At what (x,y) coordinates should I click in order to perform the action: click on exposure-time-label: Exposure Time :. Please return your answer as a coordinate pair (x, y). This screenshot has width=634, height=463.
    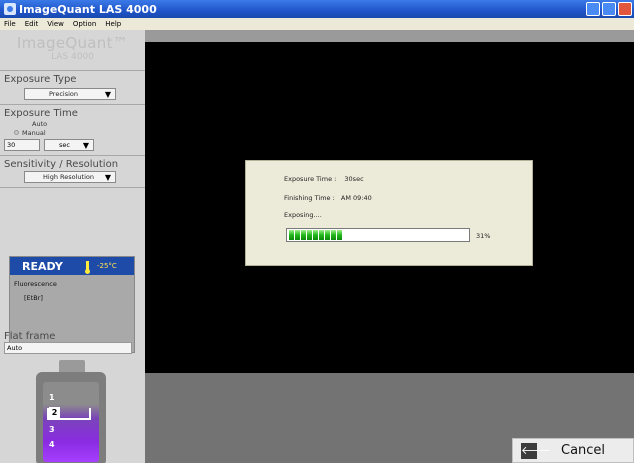
    Looking at the image, I should click on (310, 179).